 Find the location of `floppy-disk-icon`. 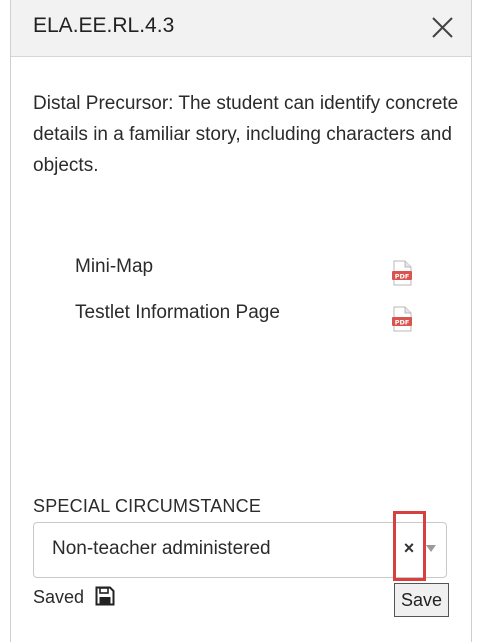

floppy-disk-icon is located at coordinates (105, 596).